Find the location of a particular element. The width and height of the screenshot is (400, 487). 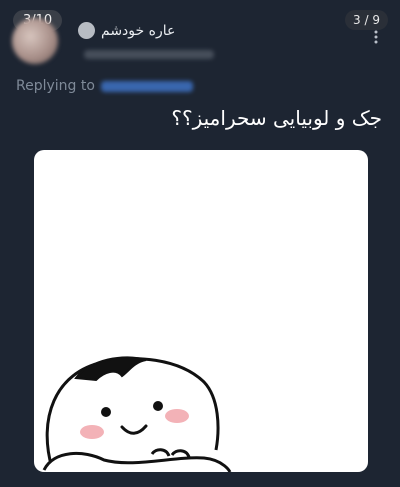

avatar is located at coordinates (35, 41).